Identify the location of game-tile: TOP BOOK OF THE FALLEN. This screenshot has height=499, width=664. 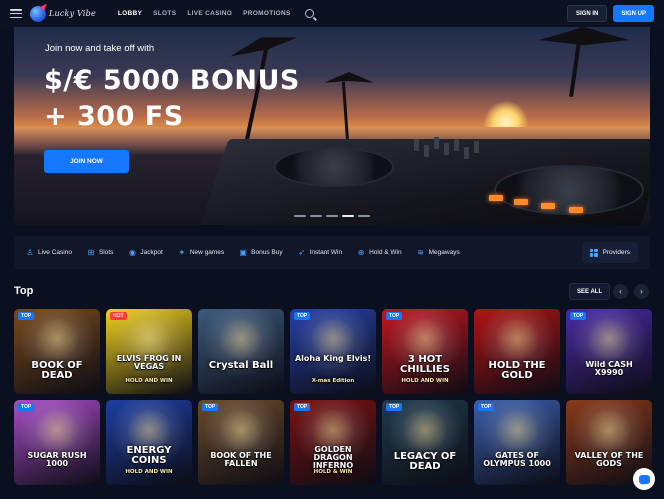
(241, 442).